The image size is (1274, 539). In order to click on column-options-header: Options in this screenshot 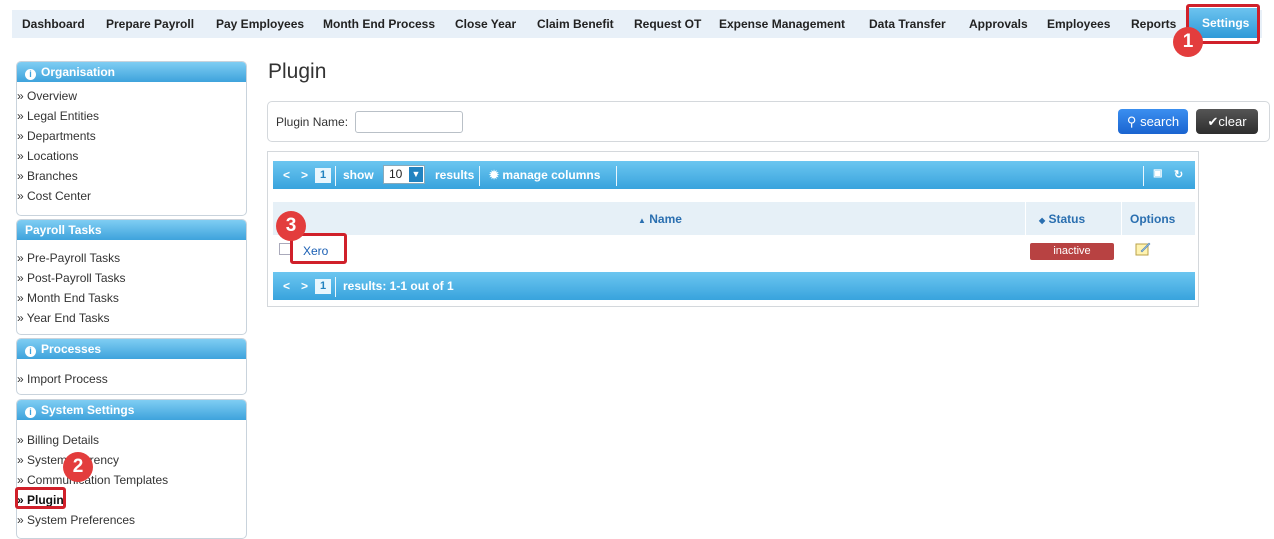, I will do `click(1153, 219)`.